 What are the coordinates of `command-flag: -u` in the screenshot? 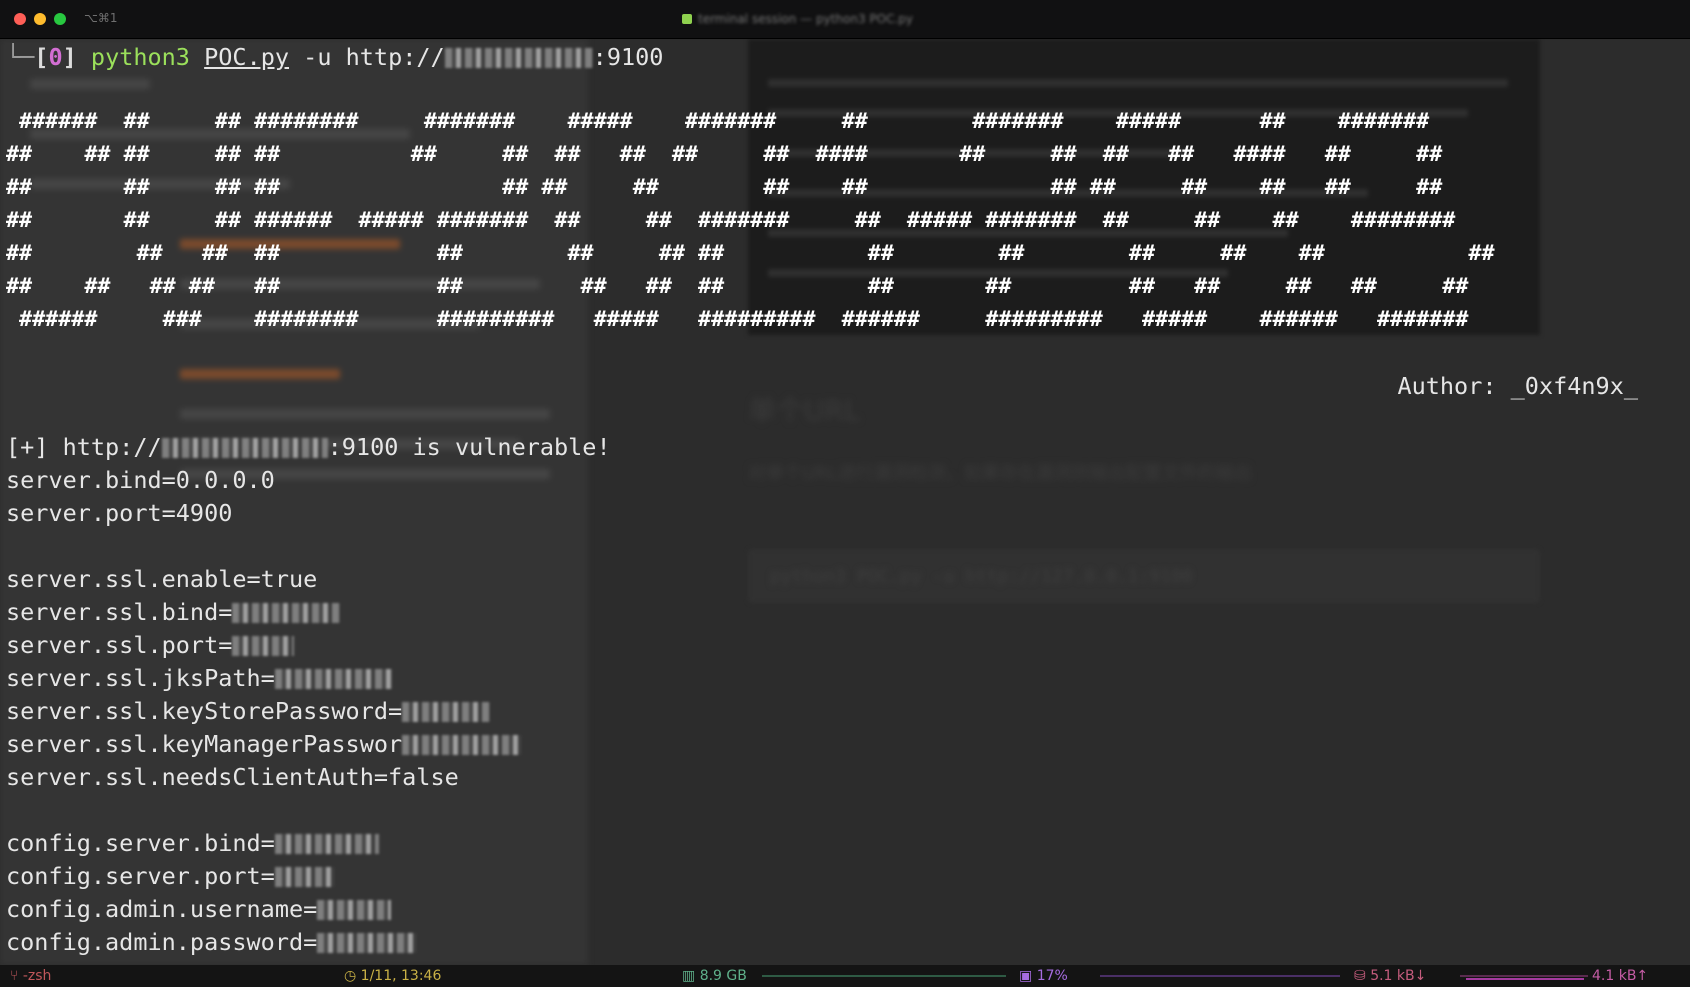 It's located at (317, 57).